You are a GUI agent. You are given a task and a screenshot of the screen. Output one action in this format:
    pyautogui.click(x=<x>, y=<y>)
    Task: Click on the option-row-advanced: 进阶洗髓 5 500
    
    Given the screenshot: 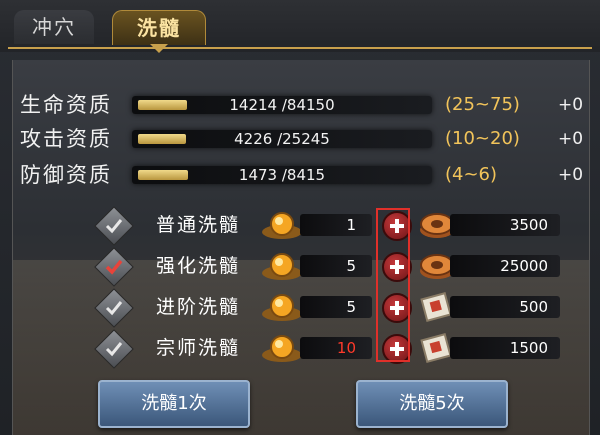 What is the action you would take?
    pyautogui.click(x=337, y=309)
    